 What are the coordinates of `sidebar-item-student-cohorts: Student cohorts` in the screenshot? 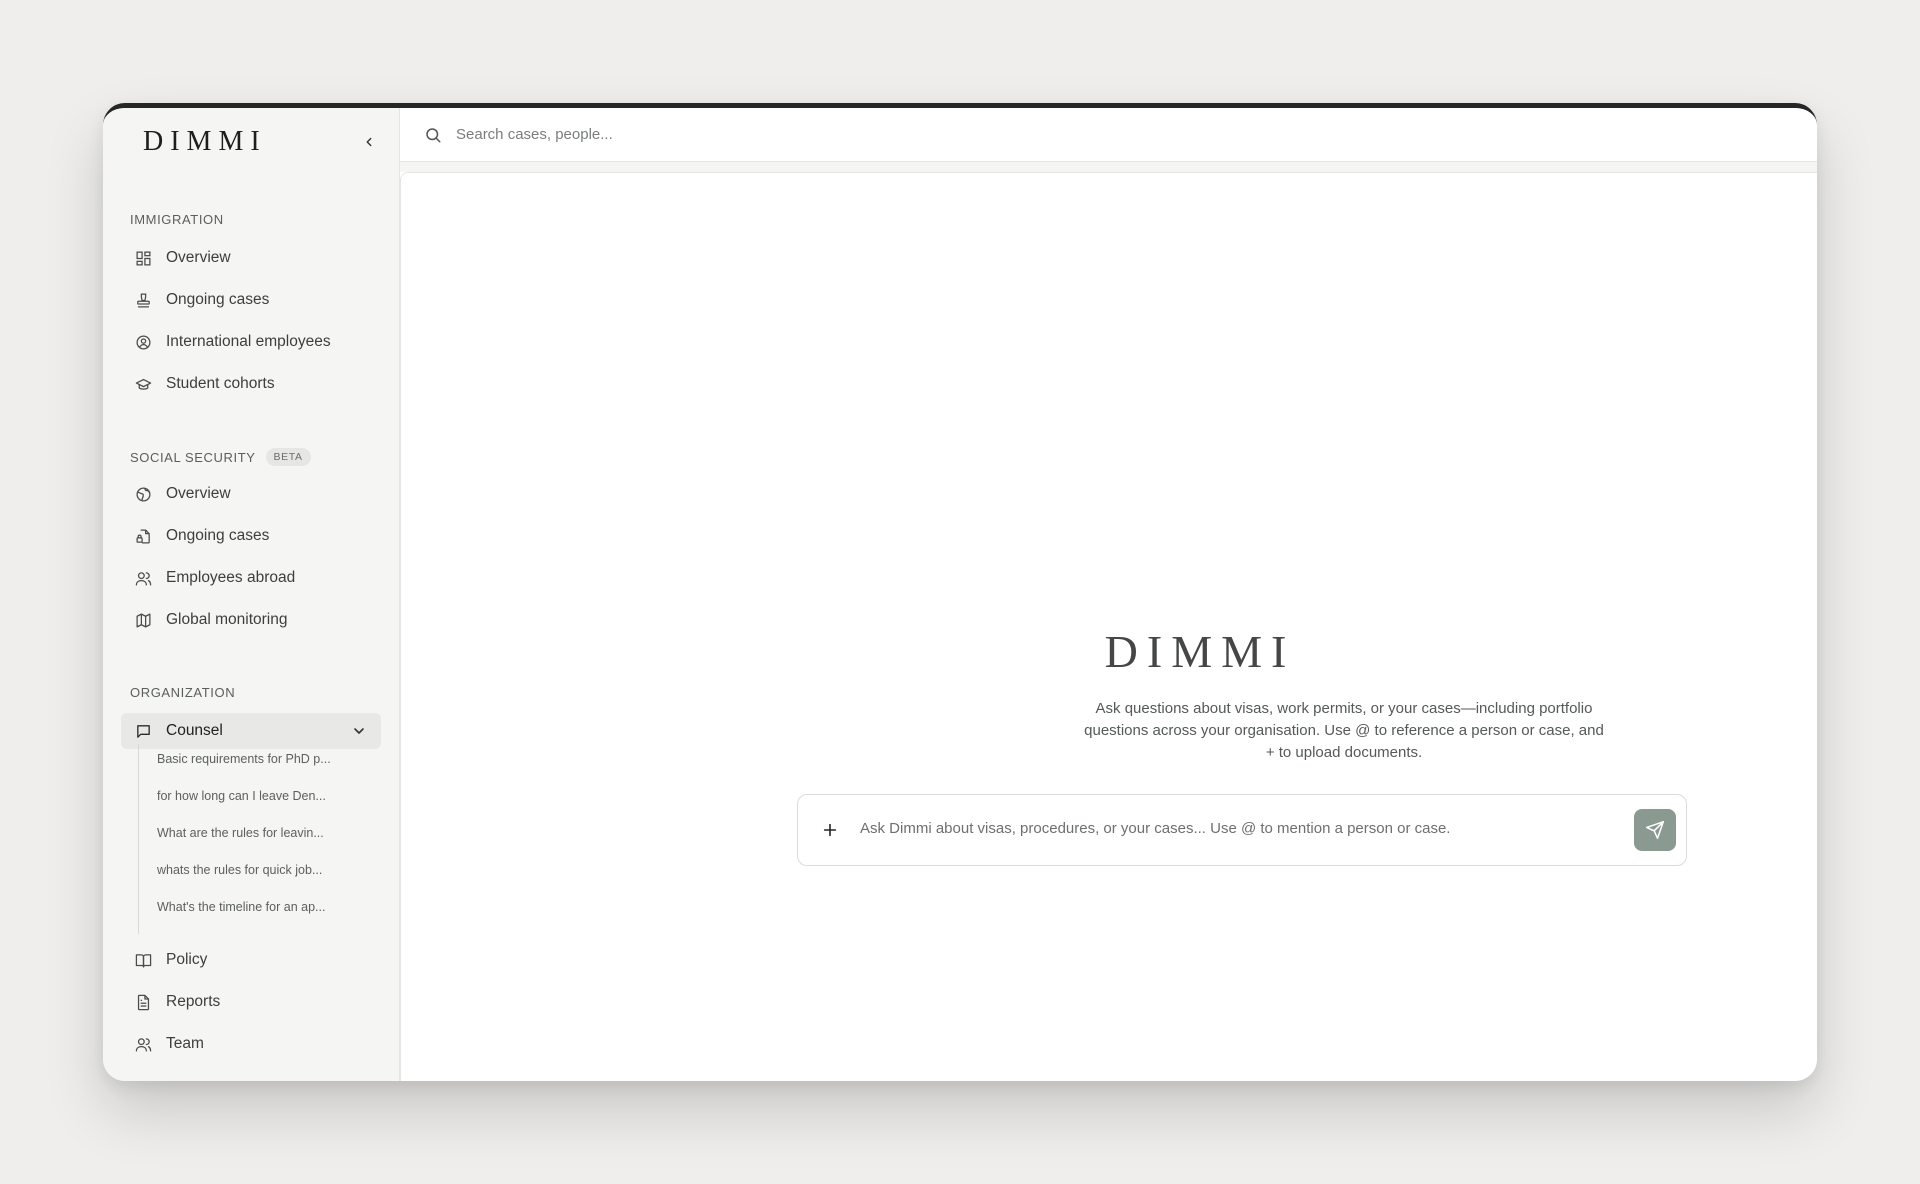 It's located at (251, 384).